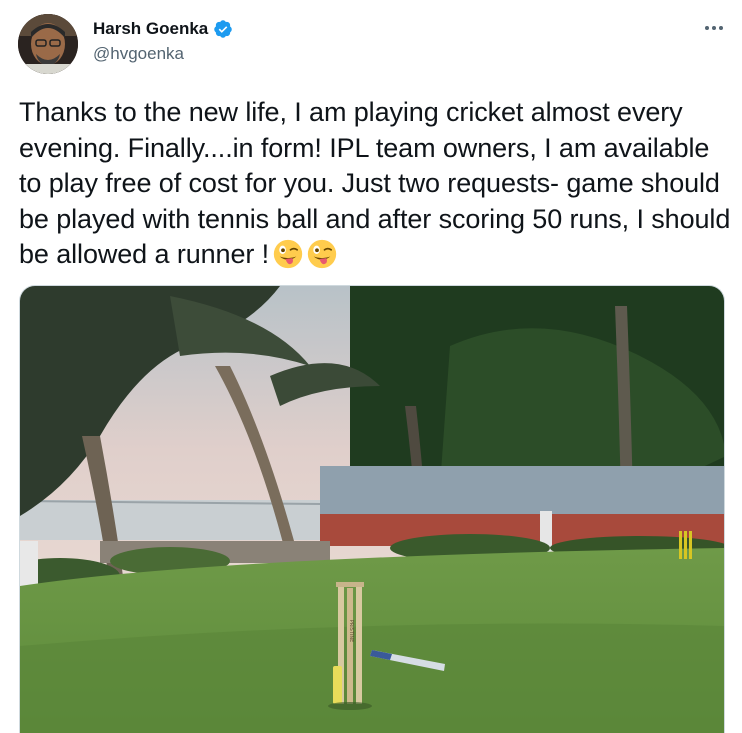 Image resolution: width=742 pixels, height=733 pixels. What do you see at coordinates (223, 29) in the screenshot?
I see `verified-badge-icon` at bounding box center [223, 29].